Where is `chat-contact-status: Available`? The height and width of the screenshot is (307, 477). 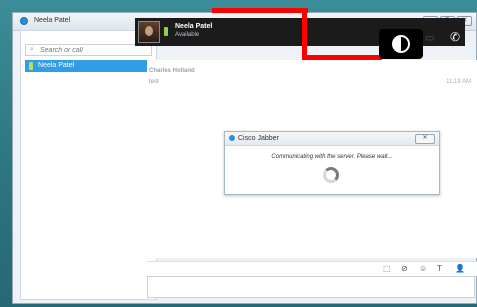 chat-contact-status: Available is located at coordinates (187, 35).